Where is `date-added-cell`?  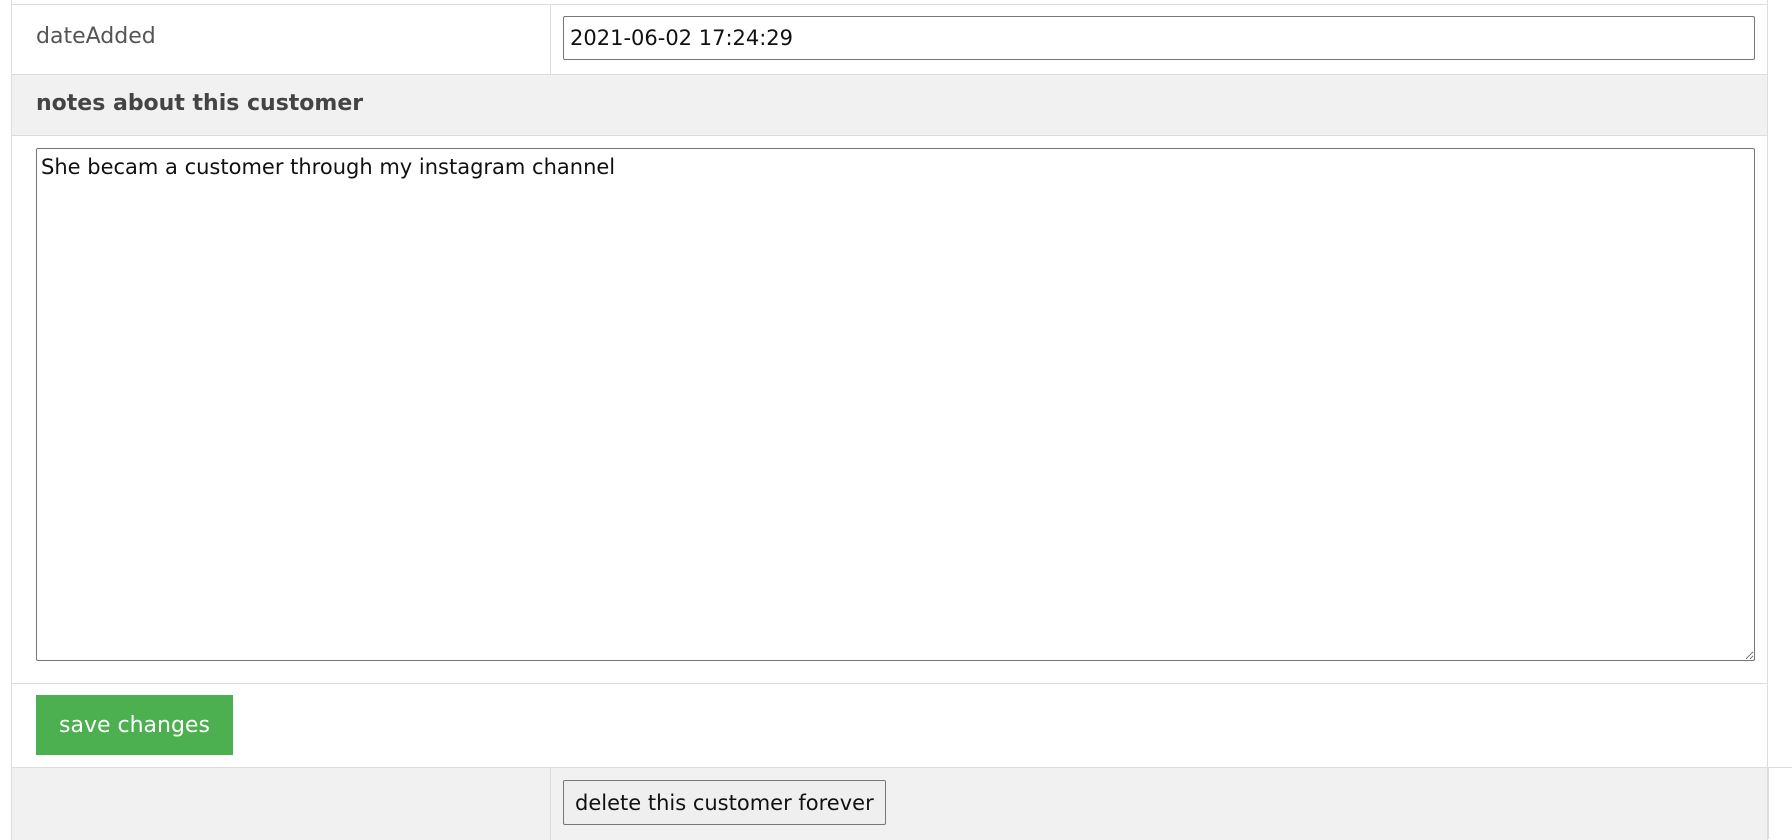 date-added-cell is located at coordinates (1159, 39).